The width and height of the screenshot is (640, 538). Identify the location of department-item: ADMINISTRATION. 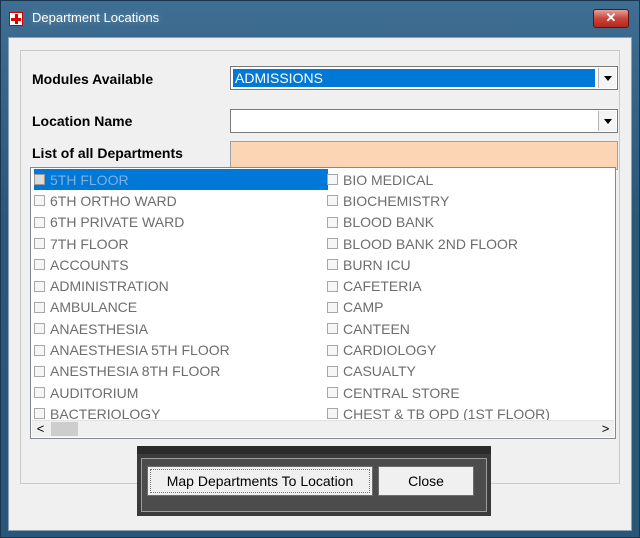
(181, 285).